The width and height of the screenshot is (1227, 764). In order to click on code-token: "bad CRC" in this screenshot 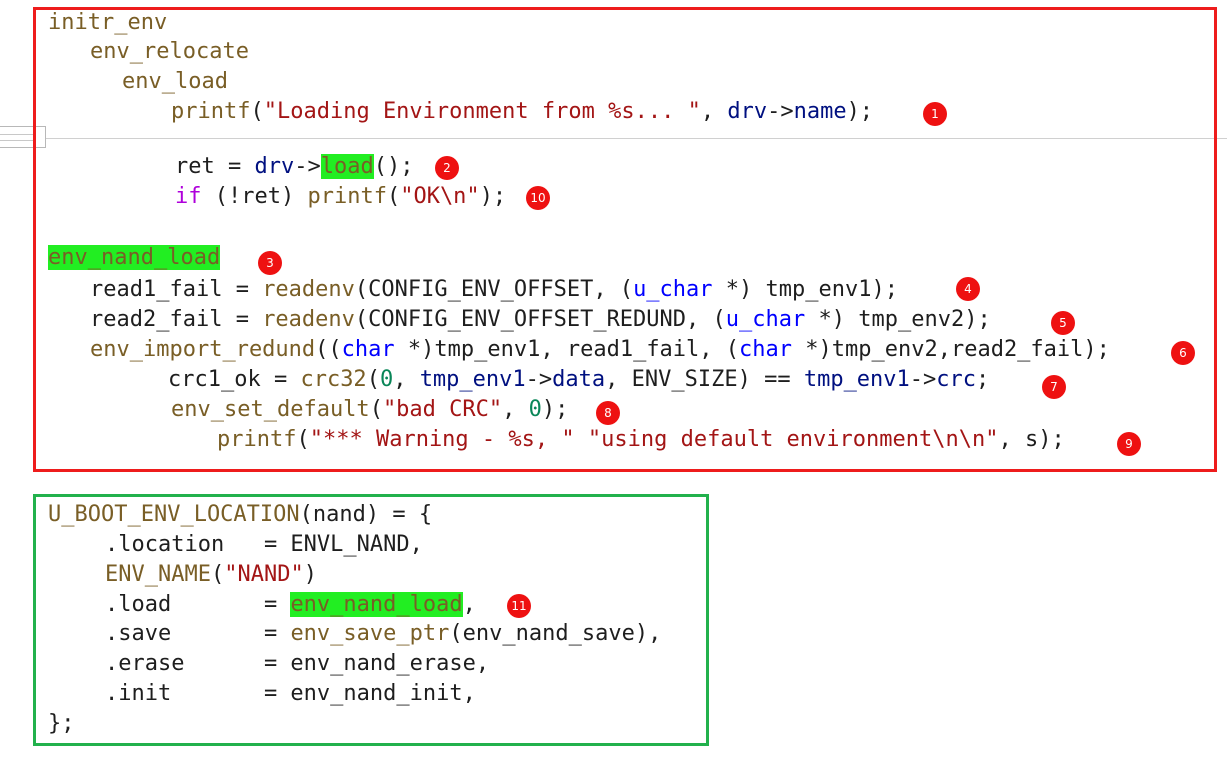, I will do `click(442, 409)`.